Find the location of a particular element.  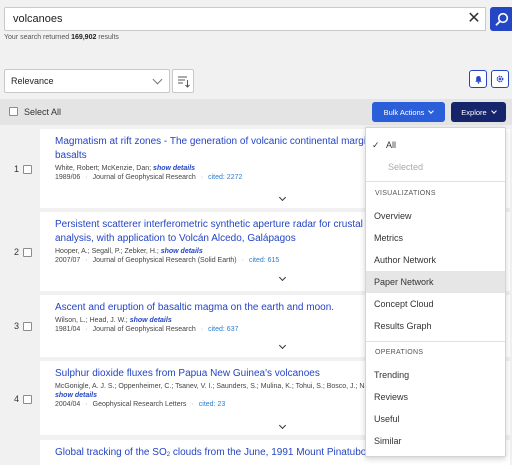

notification-button is located at coordinates (478, 79).